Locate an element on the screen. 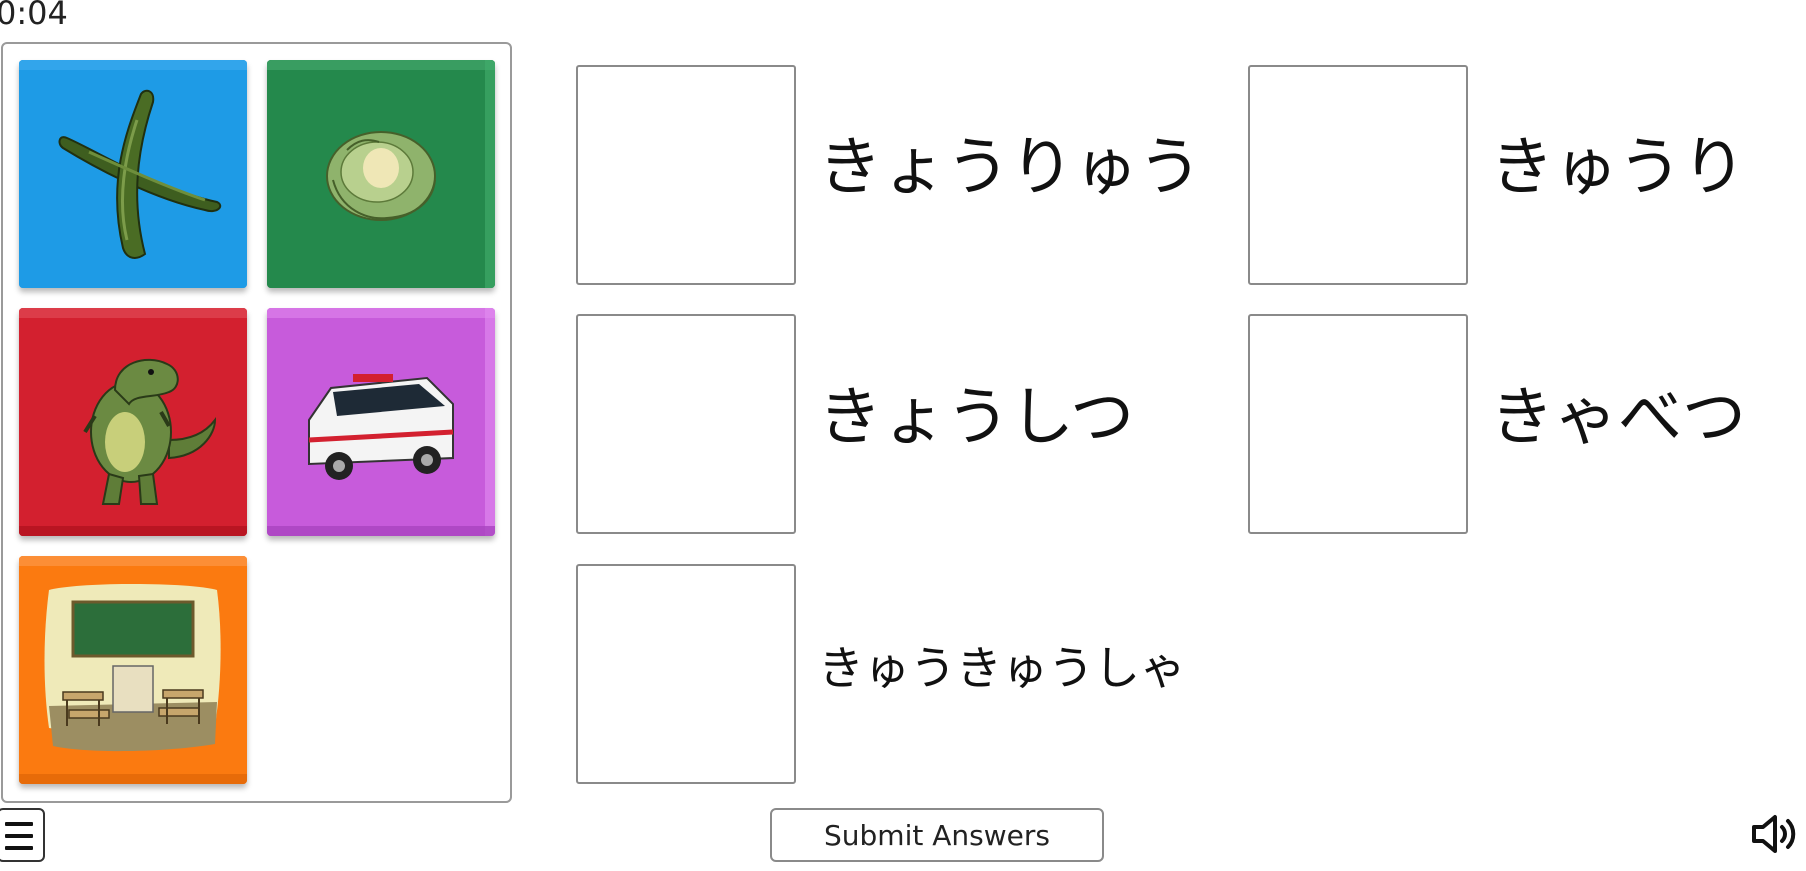  picture-card-cabbage is located at coordinates (381, 174).